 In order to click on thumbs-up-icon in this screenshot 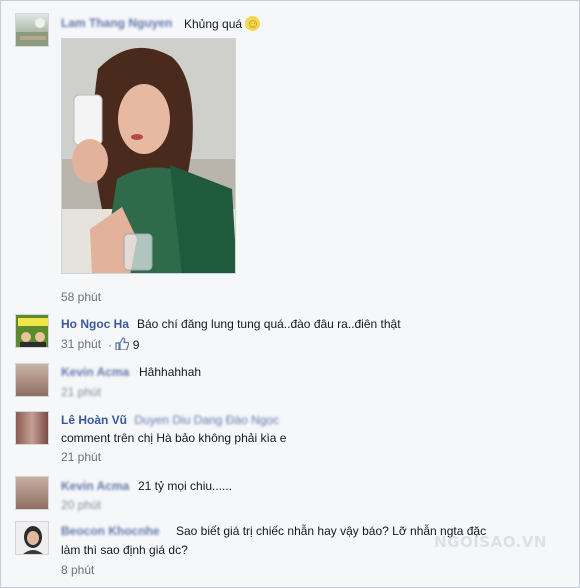, I will do `click(122, 344)`.